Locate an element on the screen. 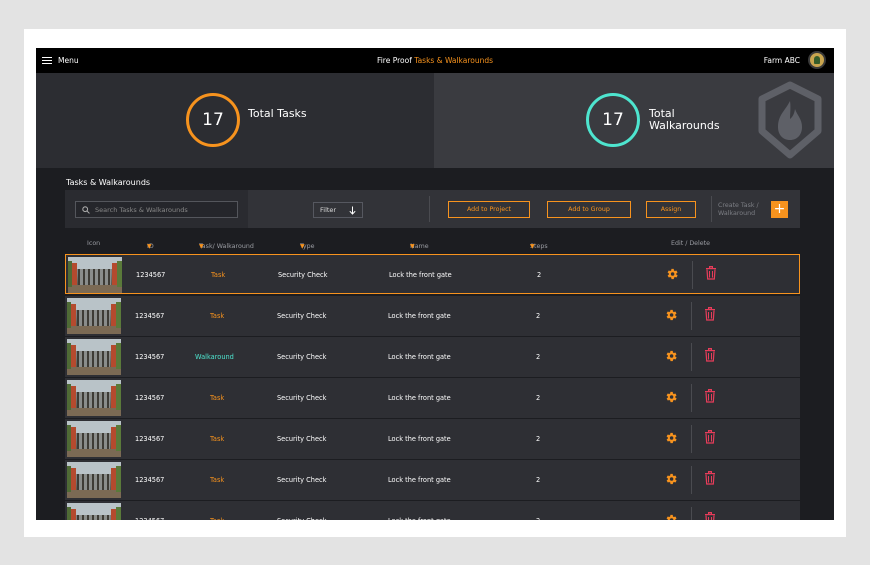  app-title: Fire Proof Tasks & Walkarounds is located at coordinates (435, 60).